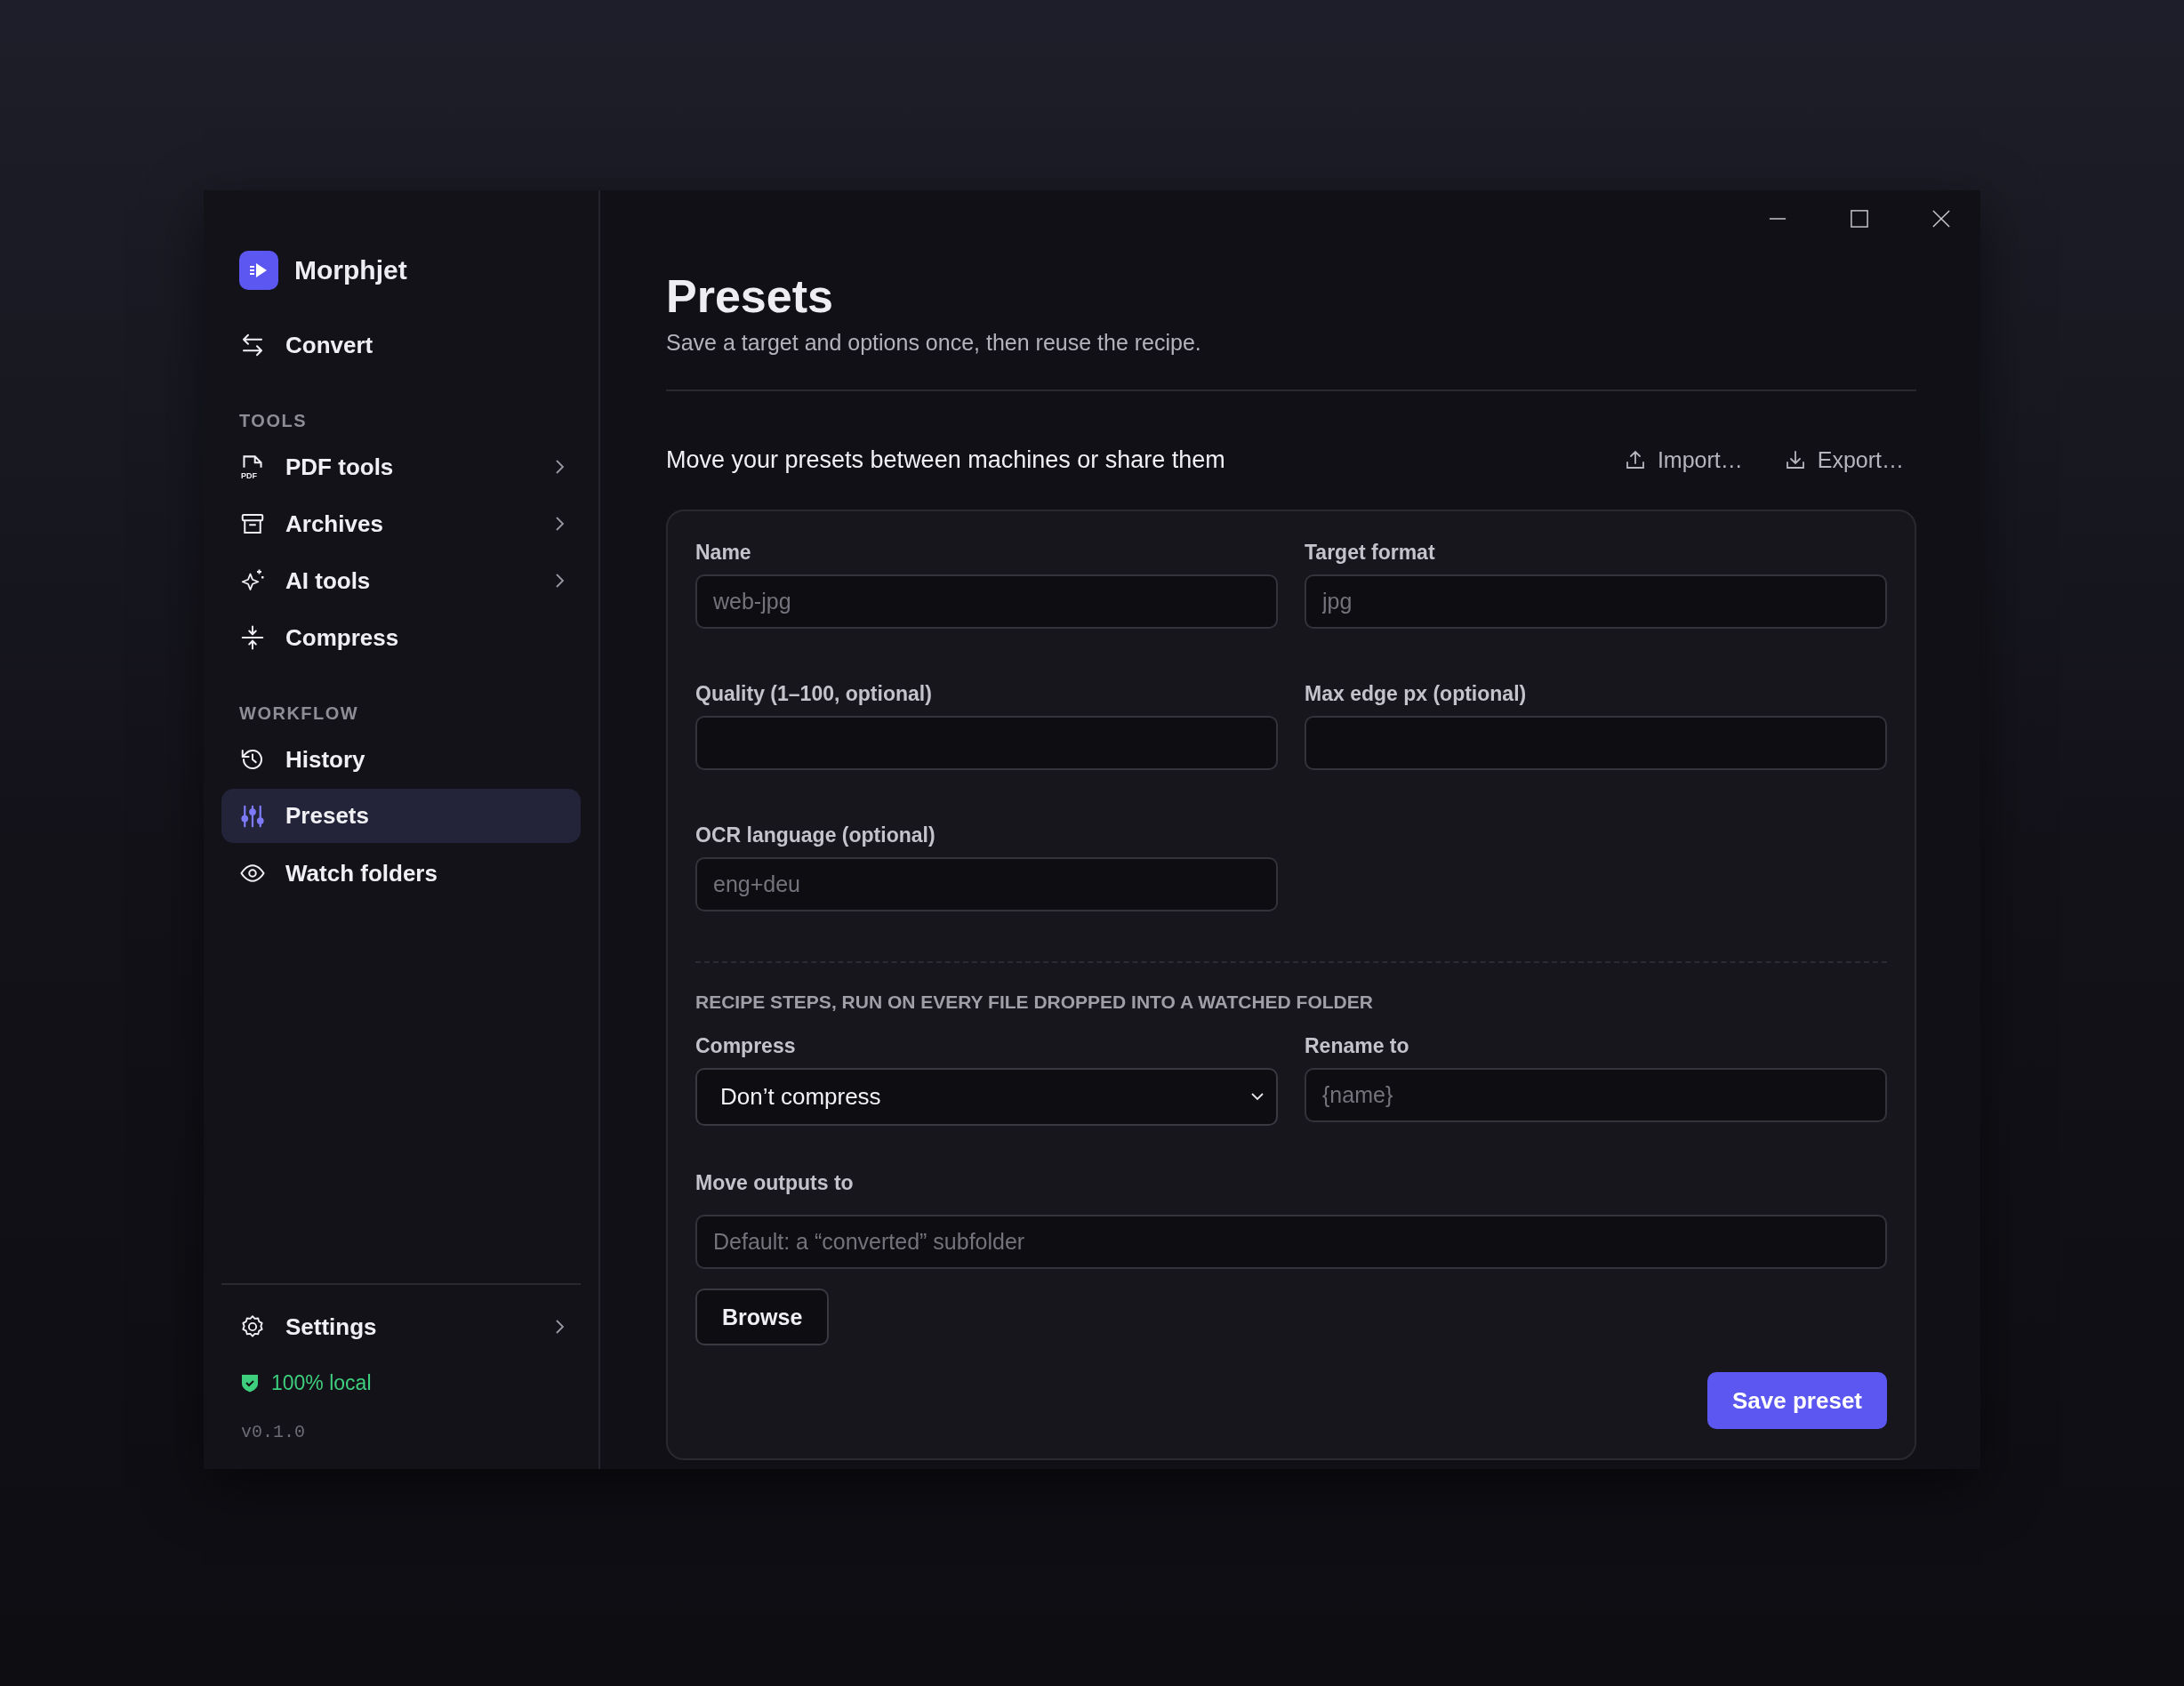 This screenshot has height=1686, width=2184. What do you see at coordinates (1257, 1097) in the screenshot?
I see `caret-icon` at bounding box center [1257, 1097].